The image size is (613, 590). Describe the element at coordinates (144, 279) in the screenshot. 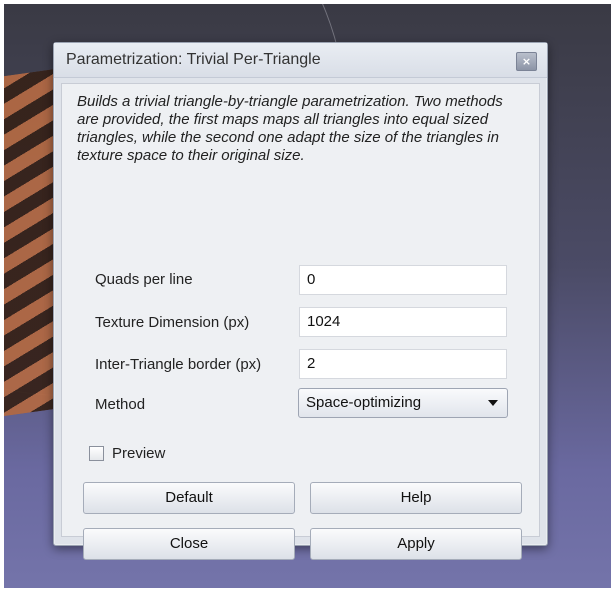

I see `quads-per-line-label: Quads per line` at that location.